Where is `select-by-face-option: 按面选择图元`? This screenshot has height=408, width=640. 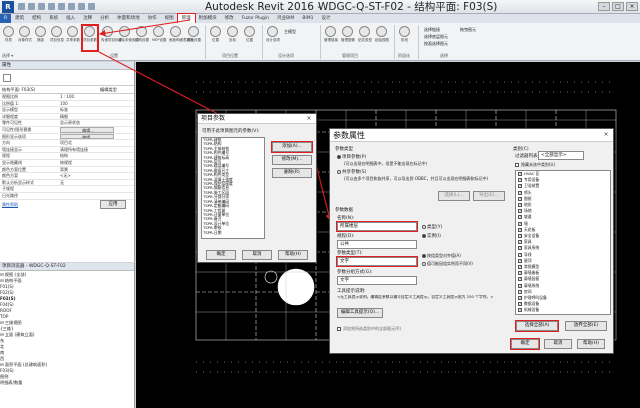 select-by-face-option: 按面选择图元 is located at coordinates (436, 44).